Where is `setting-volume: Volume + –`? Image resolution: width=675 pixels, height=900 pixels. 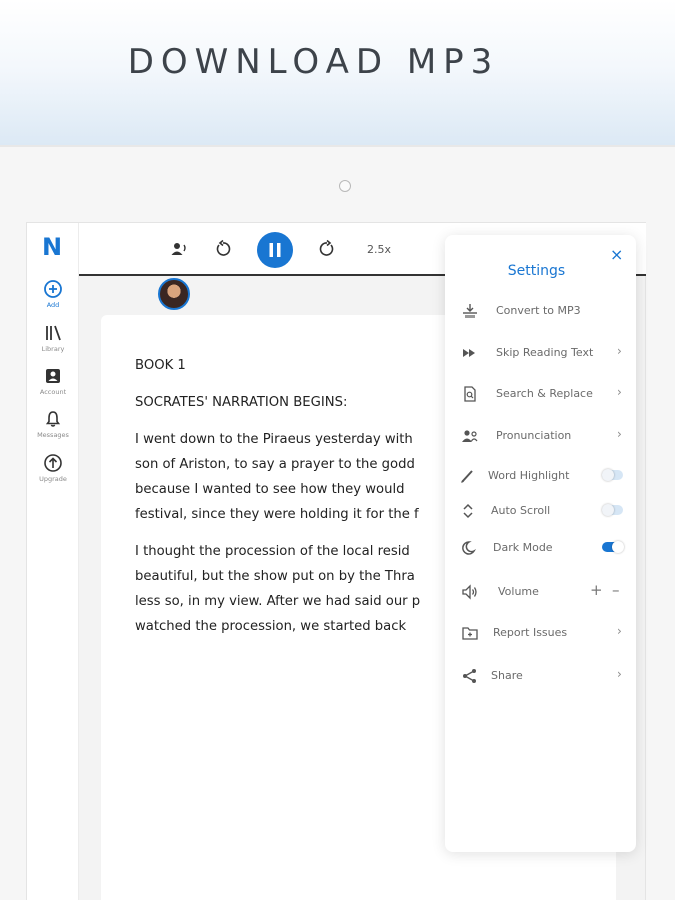 setting-volume: Volume + – is located at coordinates (540, 592).